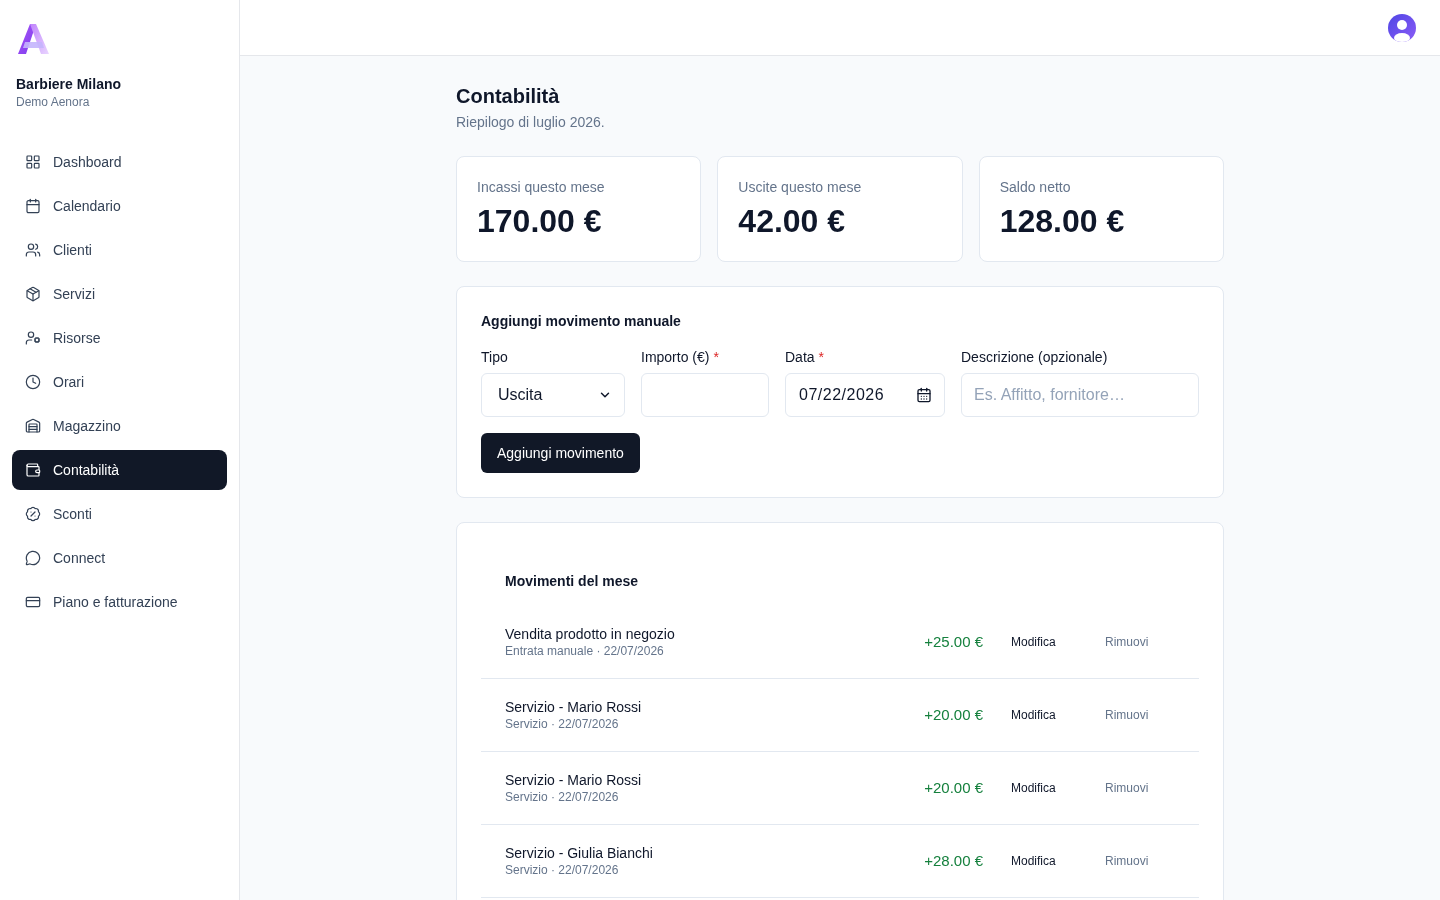 Image resolution: width=1440 pixels, height=900 pixels. What do you see at coordinates (33, 250) in the screenshot?
I see `users-icon` at bounding box center [33, 250].